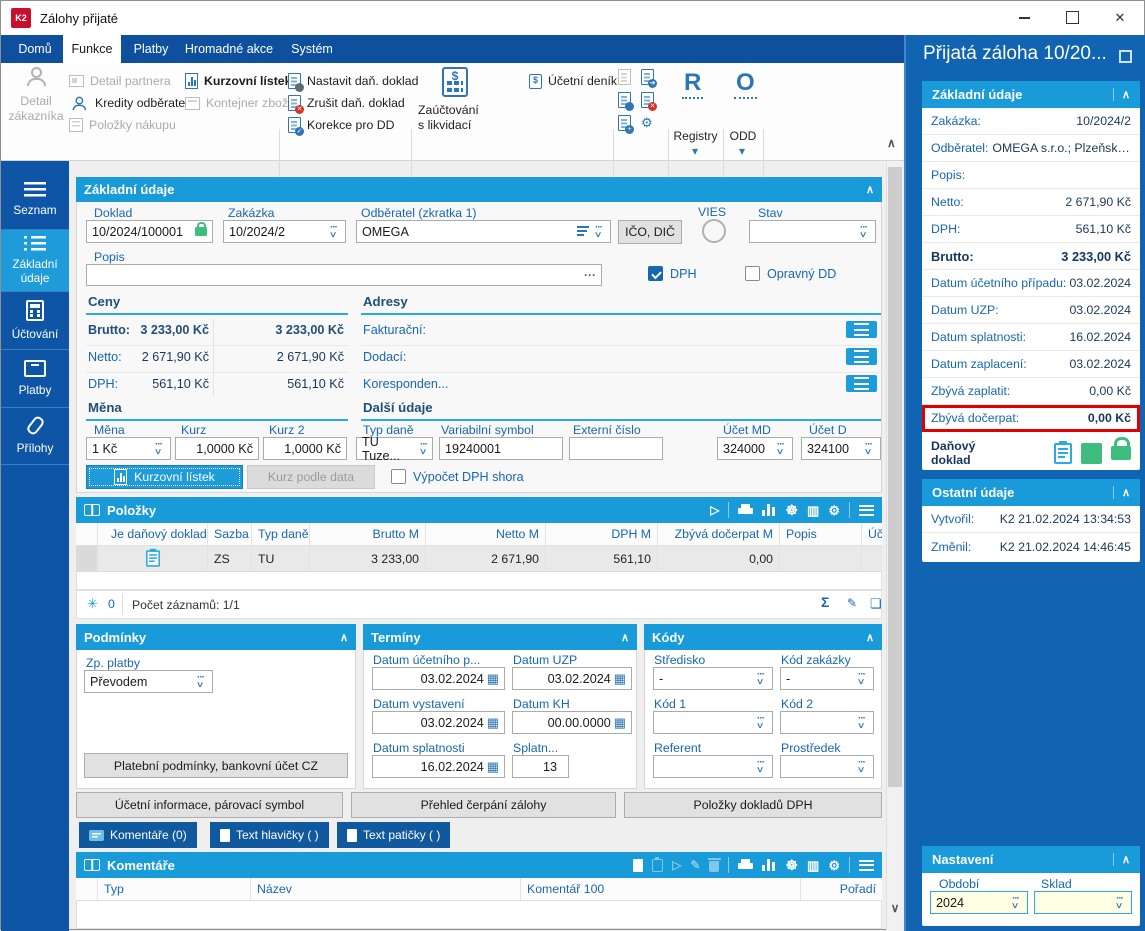 This screenshot has width=1145, height=931. I want to click on datum-uzp-field: 03.02.2024, so click(572, 678).